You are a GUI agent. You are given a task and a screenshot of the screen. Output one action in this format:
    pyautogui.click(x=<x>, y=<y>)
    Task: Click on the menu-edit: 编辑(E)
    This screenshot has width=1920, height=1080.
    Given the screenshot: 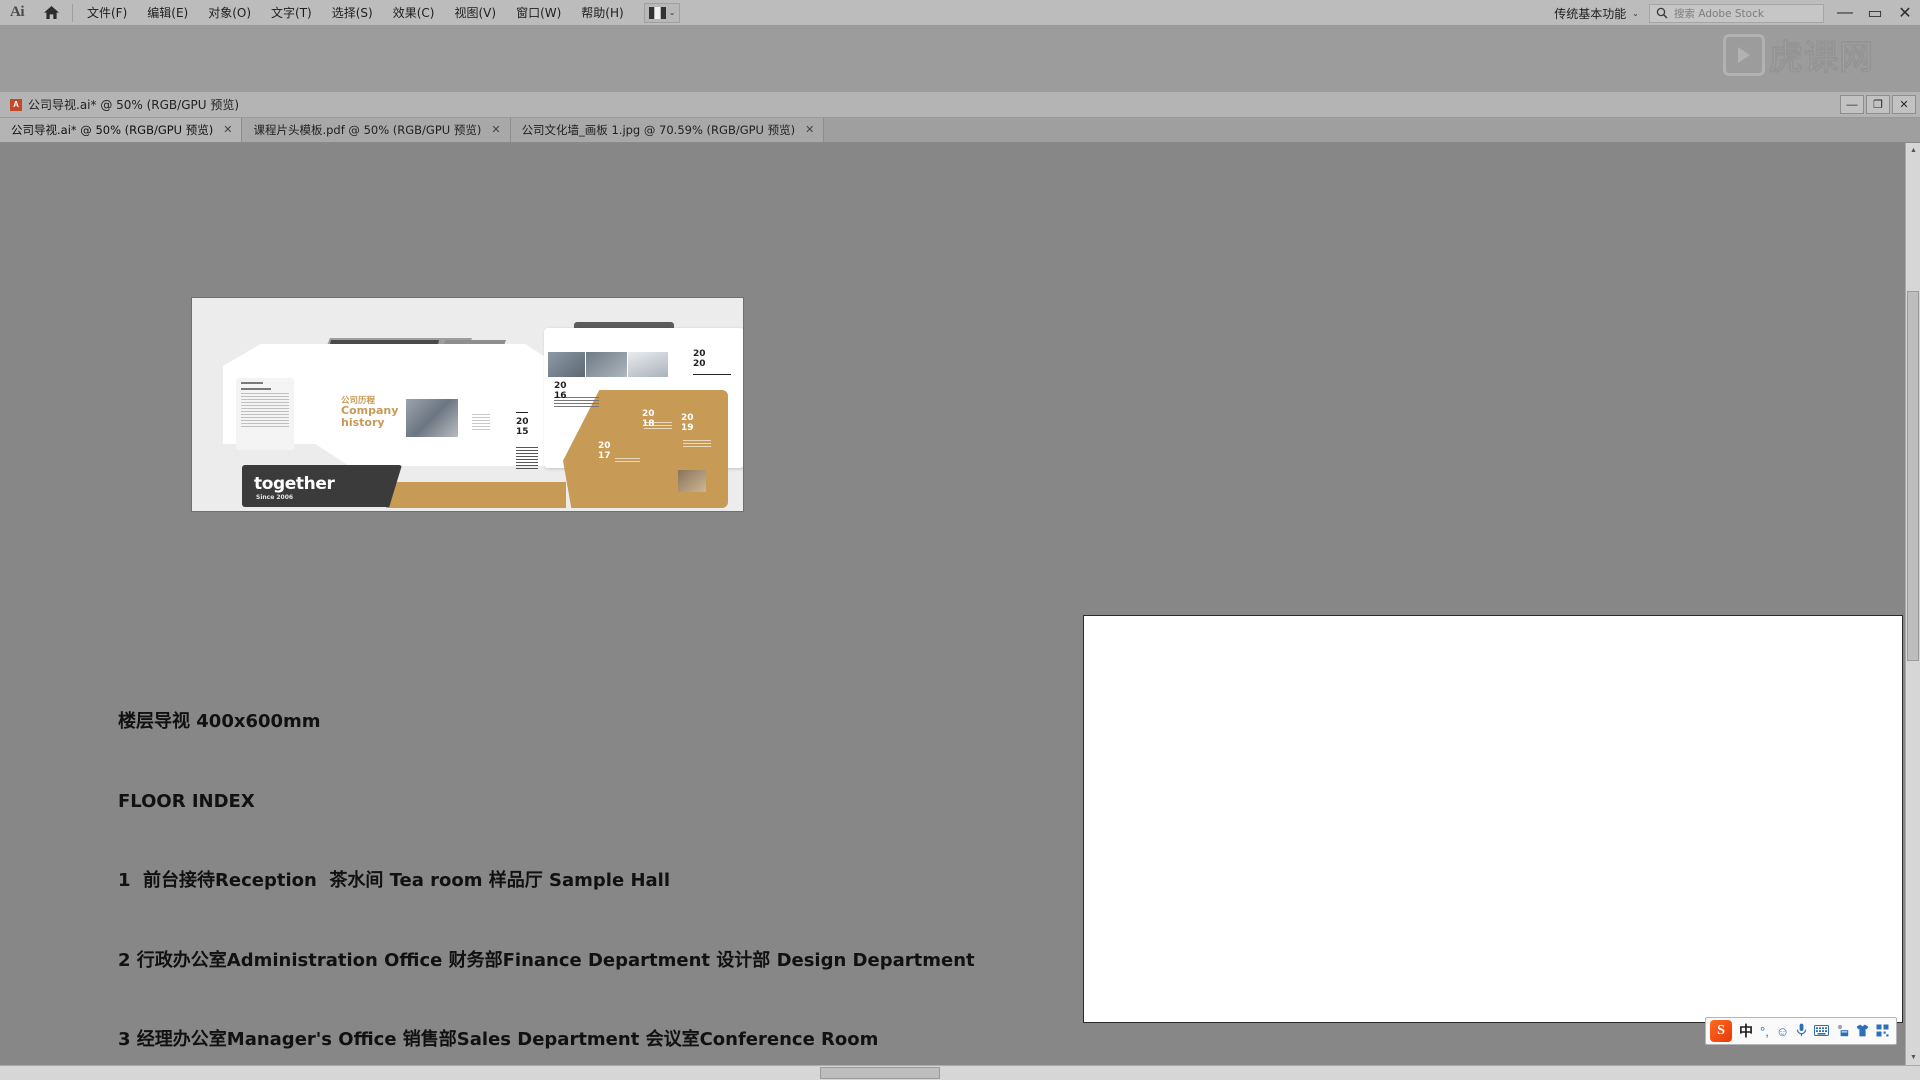 What is the action you would take?
    pyautogui.click(x=167, y=13)
    